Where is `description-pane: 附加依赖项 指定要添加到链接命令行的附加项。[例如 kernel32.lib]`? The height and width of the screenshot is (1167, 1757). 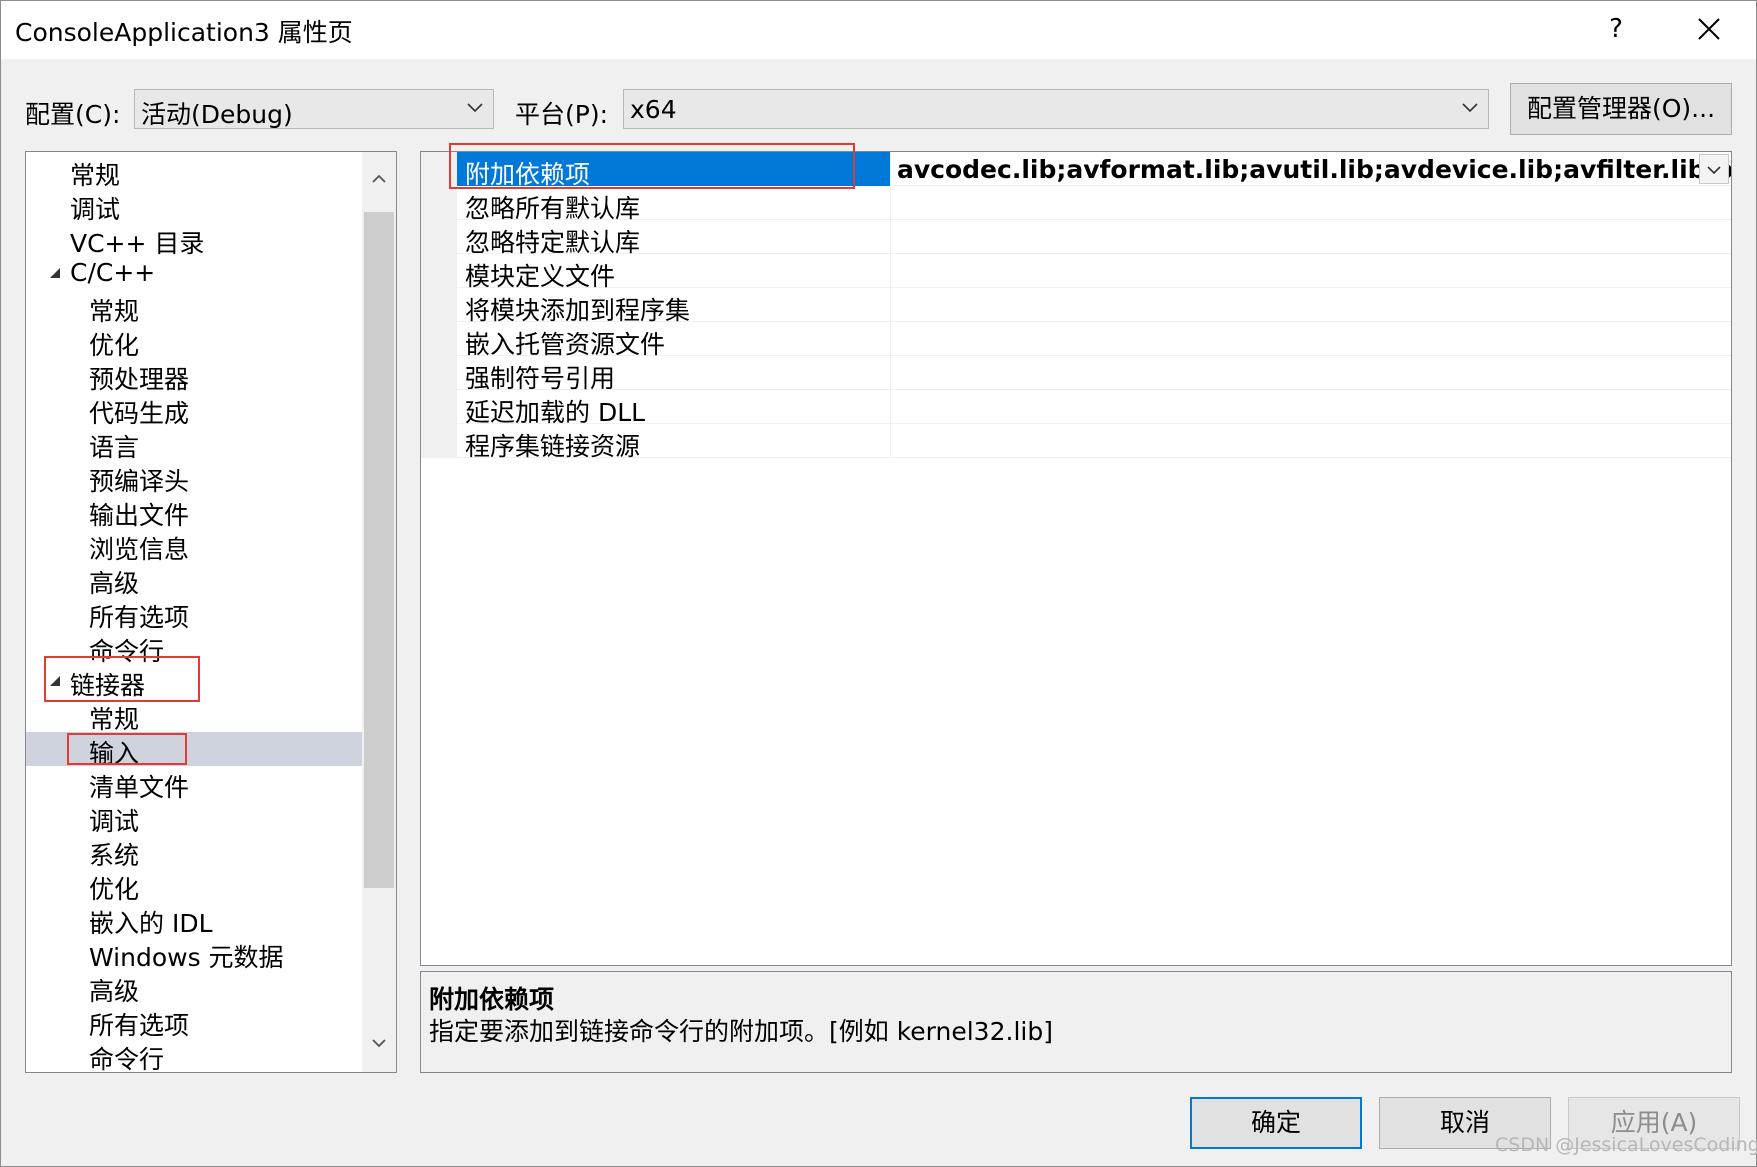
description-pane: 附加依赖项 指定要添加到链接命令行的附加项。[例如 kernel32.lib] is located at coordinates (1076, 1022).